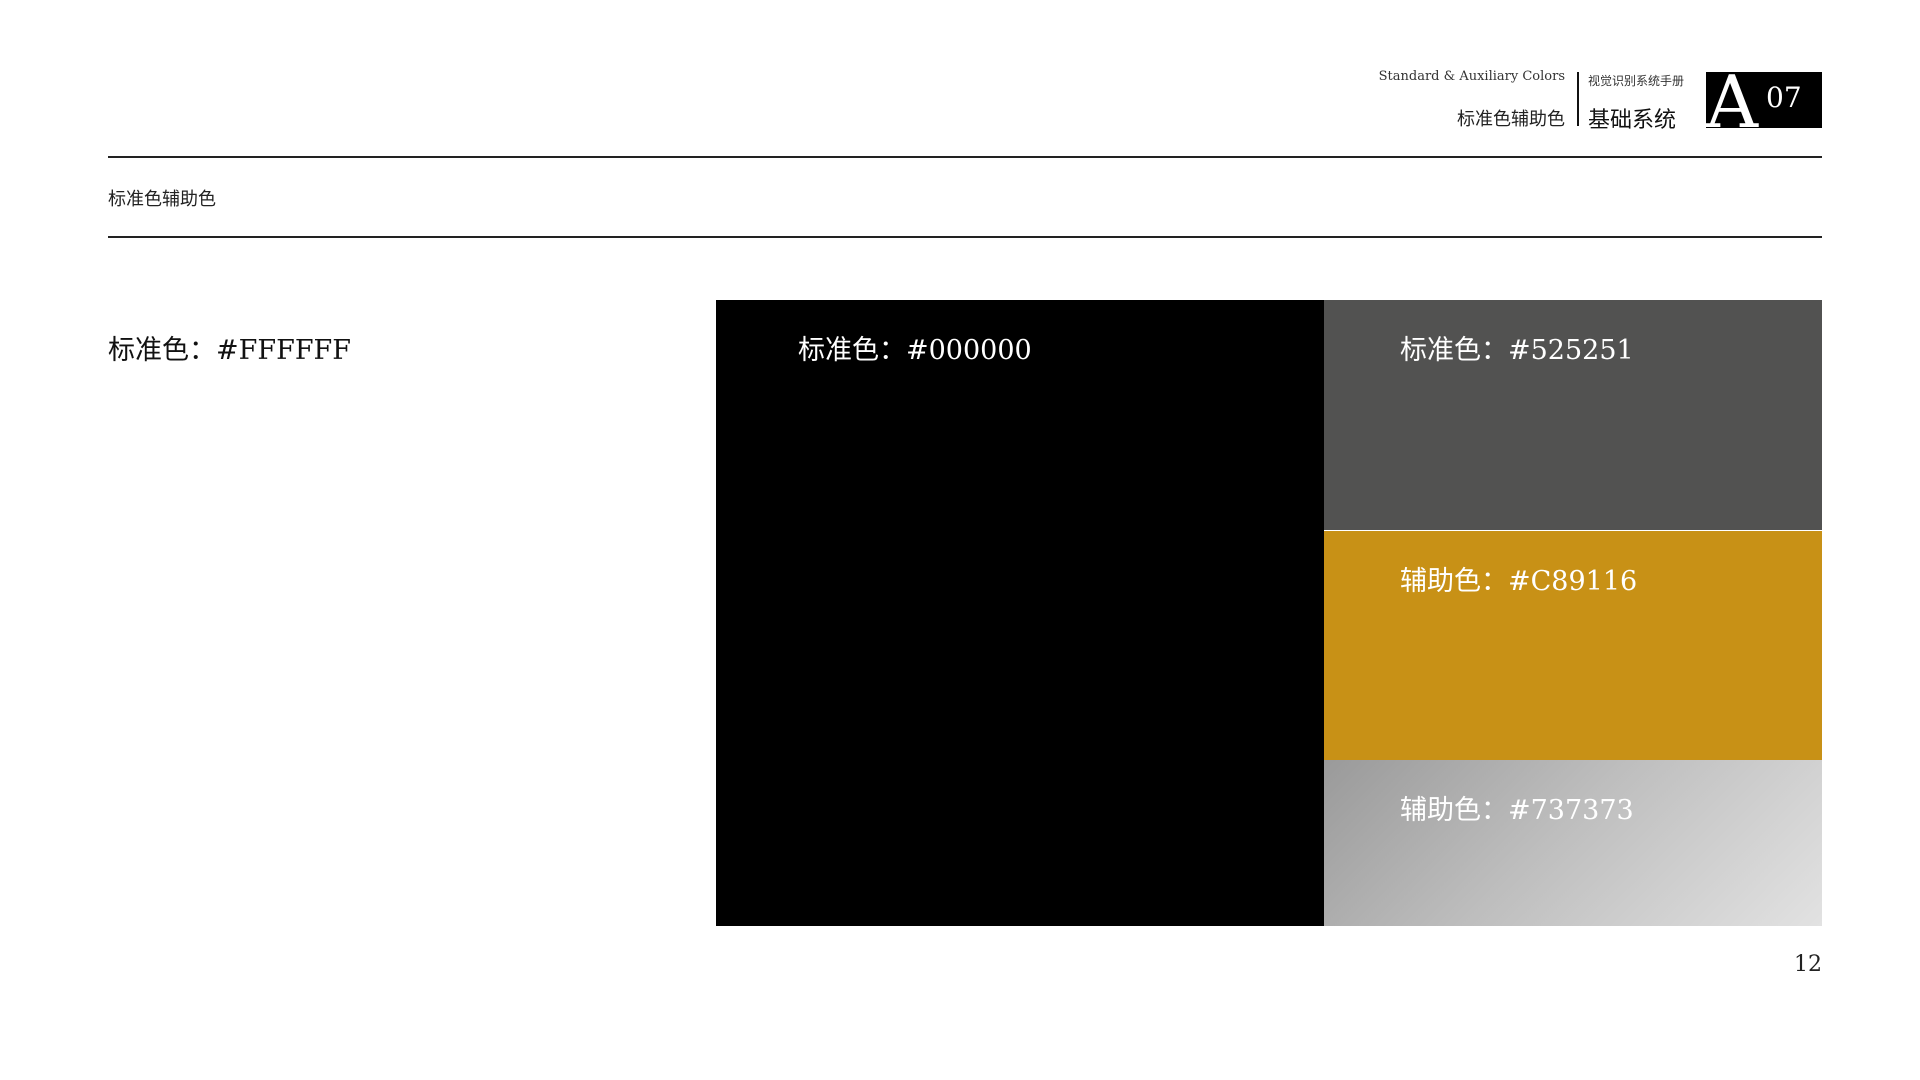 Image resolution: width=1920 pixels, height=1080 pixels. Describe the element at coordinates (1517, 350) in the screenshot. I see `gray-swatch-label: 标准色：#525251` at that location.